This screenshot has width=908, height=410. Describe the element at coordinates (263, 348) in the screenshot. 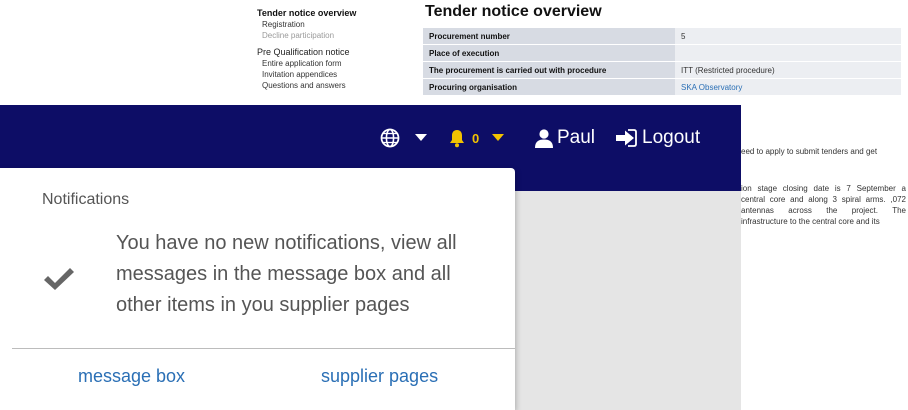

I see `divider` at that location.